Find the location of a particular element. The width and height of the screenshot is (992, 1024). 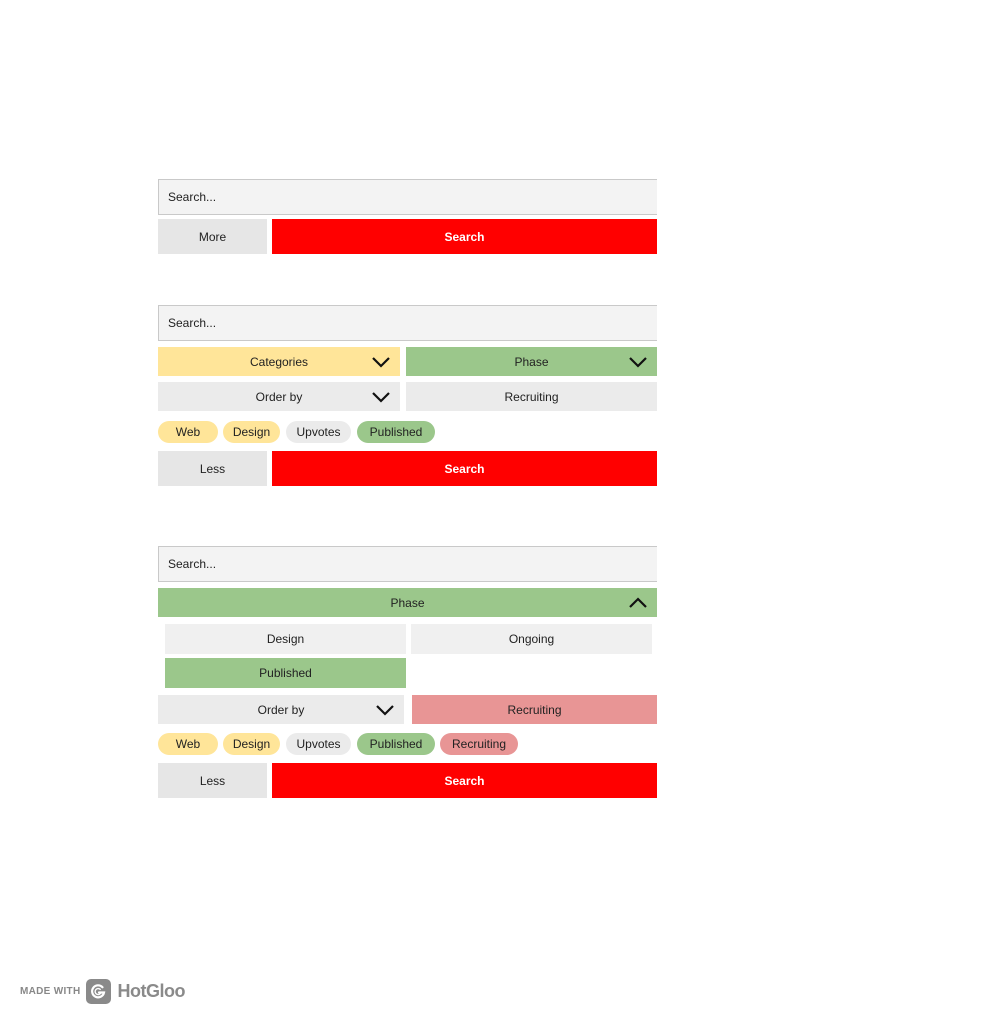

made-with-hotgloo-badge: MADE WITH HotGloo is located at coordinates (102, 991).